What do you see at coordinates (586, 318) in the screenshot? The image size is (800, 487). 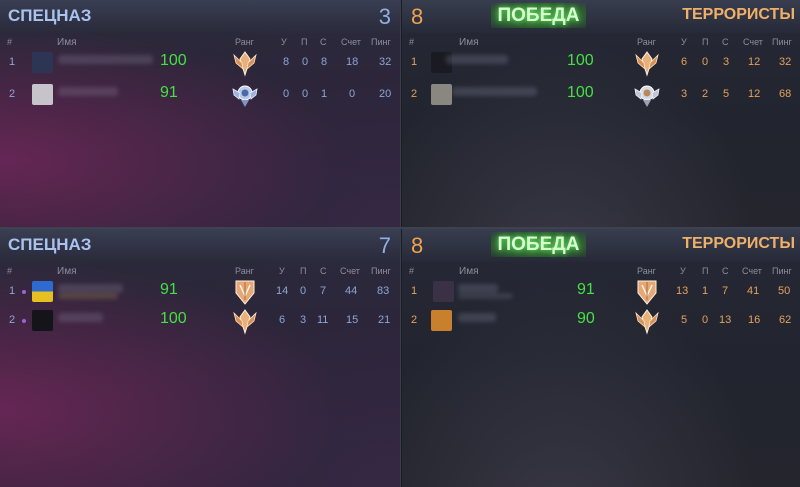 I see `player-level: 90` at bounding box center [586, 318].